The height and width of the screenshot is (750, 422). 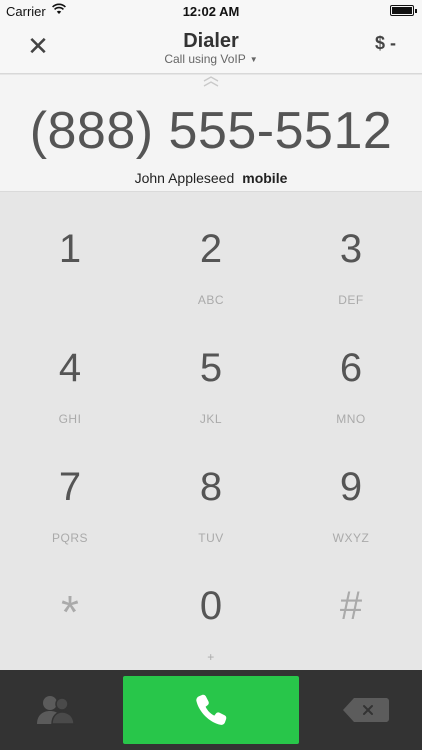 I want to click on key-digit: 3, so click(x=351, y=249).